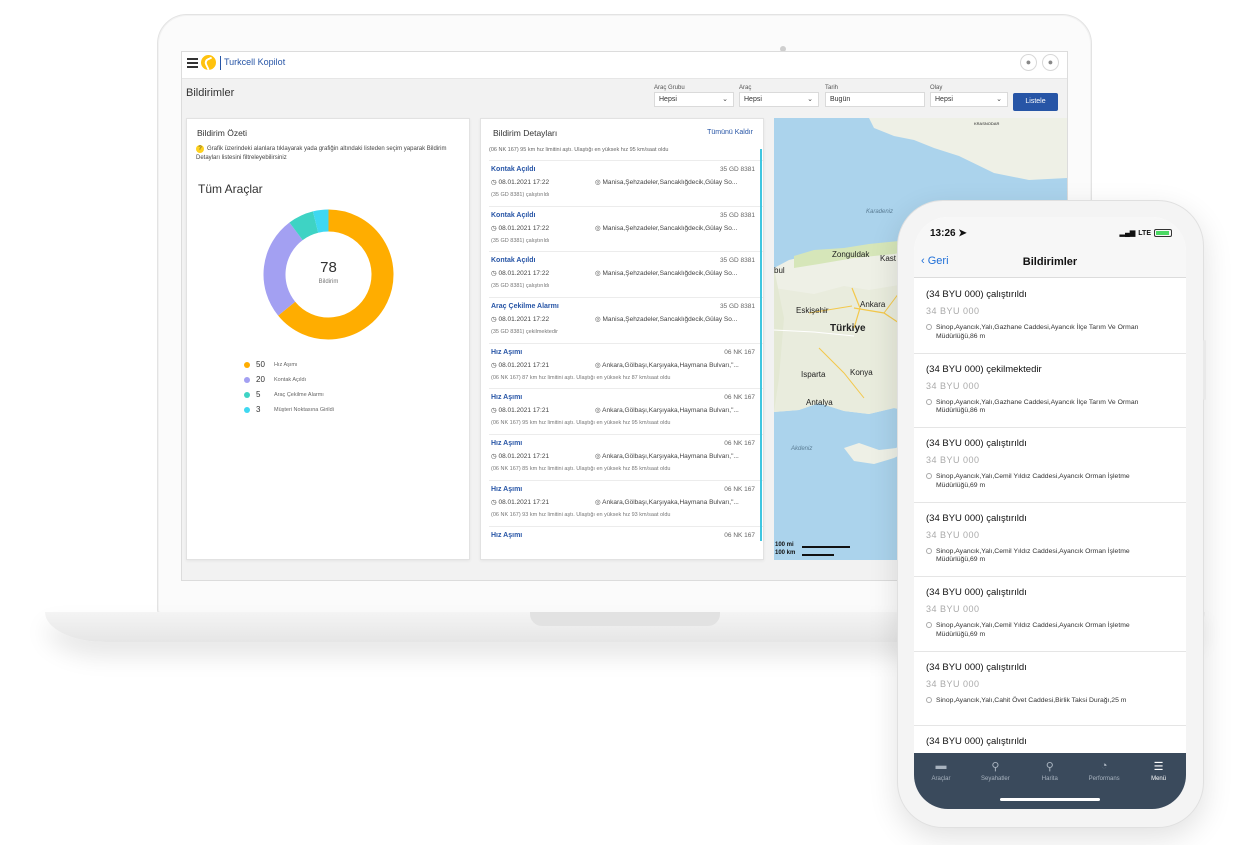 This screenshot has width=1250, height=845. I want to click on nav-bar: ‹ Geri Bildirimler, so click(1050, 262).